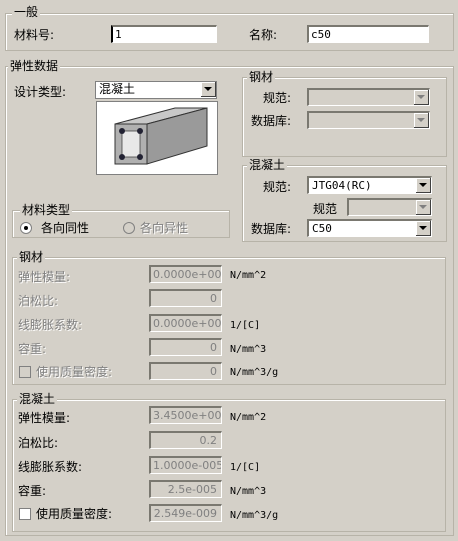 The image size is (458, 541). Describe the element at coordinates (44, 277) in the screenshot. I see `steel-e-label: 弹性模量:` at that location.